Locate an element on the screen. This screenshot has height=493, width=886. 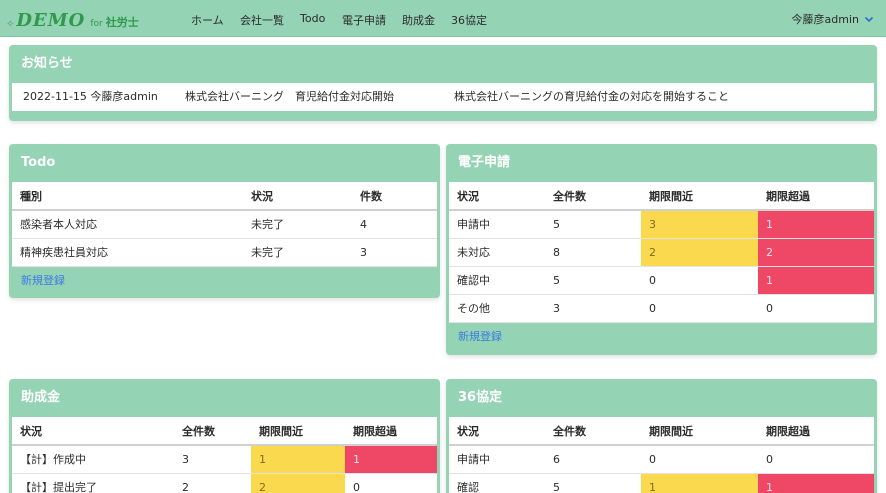
logo-text: DEMO is located at coordinates (51, 20).